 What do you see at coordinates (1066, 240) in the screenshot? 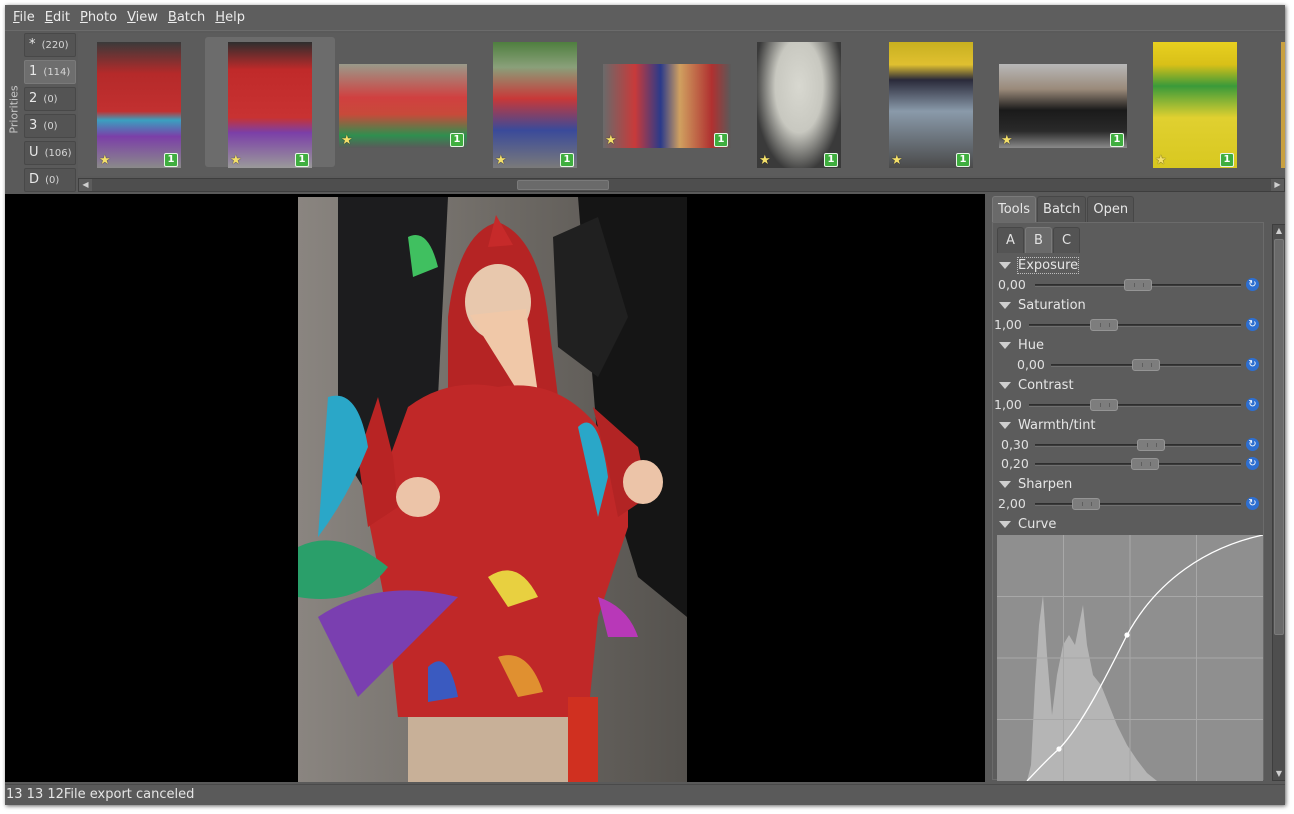
I see `tab-snapshot-c: C` at bounding box center [1066, 240].